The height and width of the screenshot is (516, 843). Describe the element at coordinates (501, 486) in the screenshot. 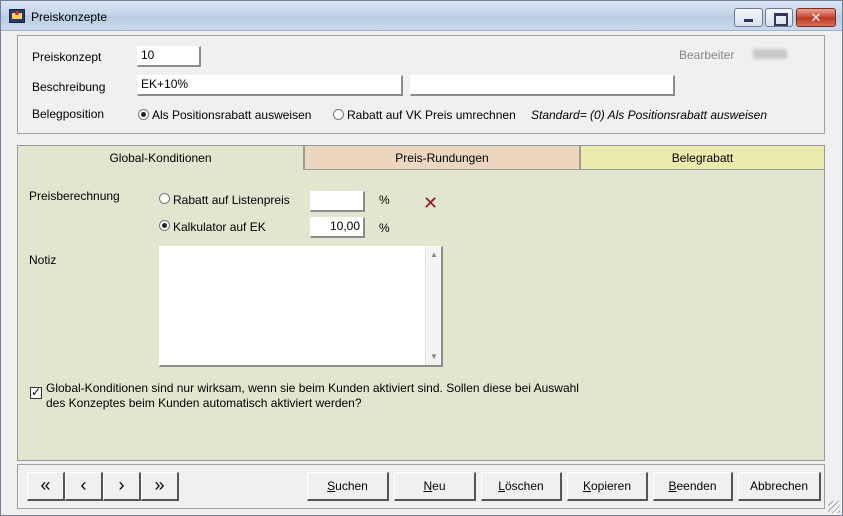

I see `loeschen-mnemonic: L` at that location.